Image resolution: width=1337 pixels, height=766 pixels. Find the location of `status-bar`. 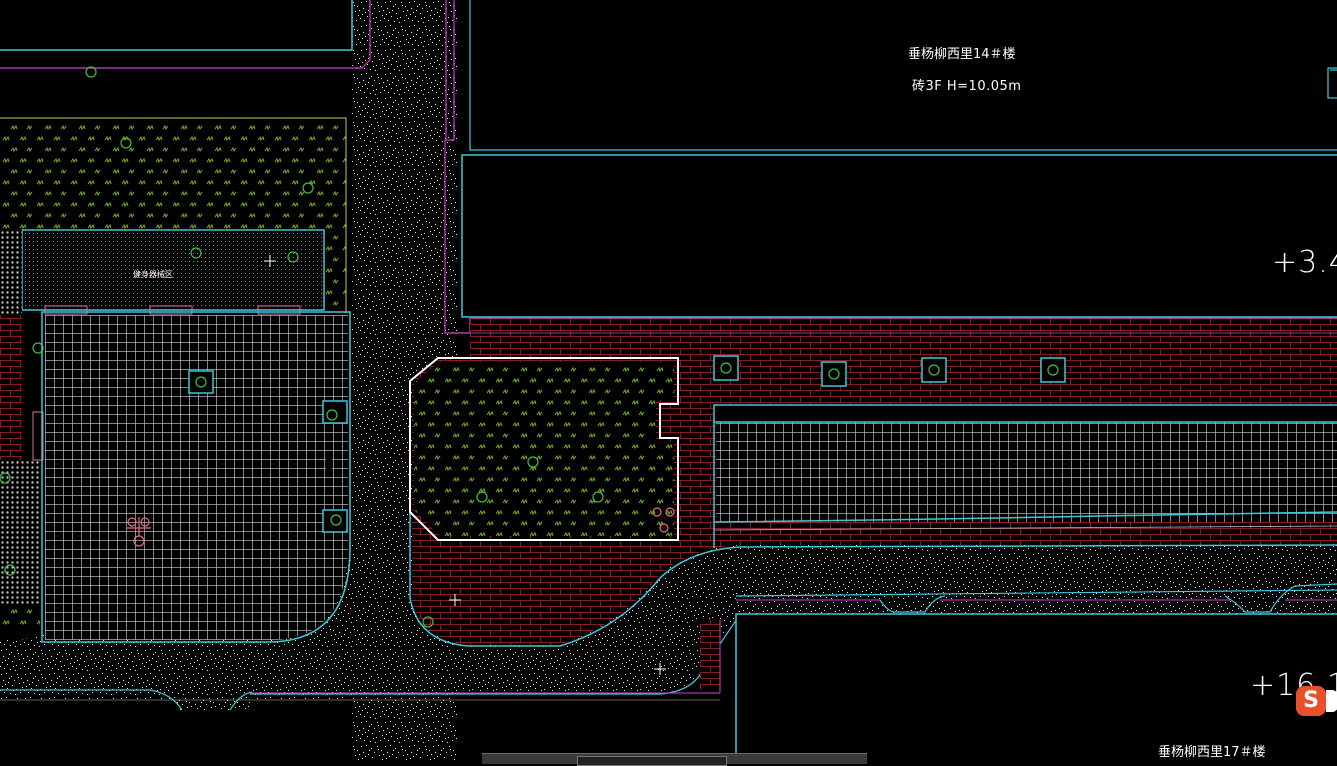

status-bar is located at coordinates (674, 759).